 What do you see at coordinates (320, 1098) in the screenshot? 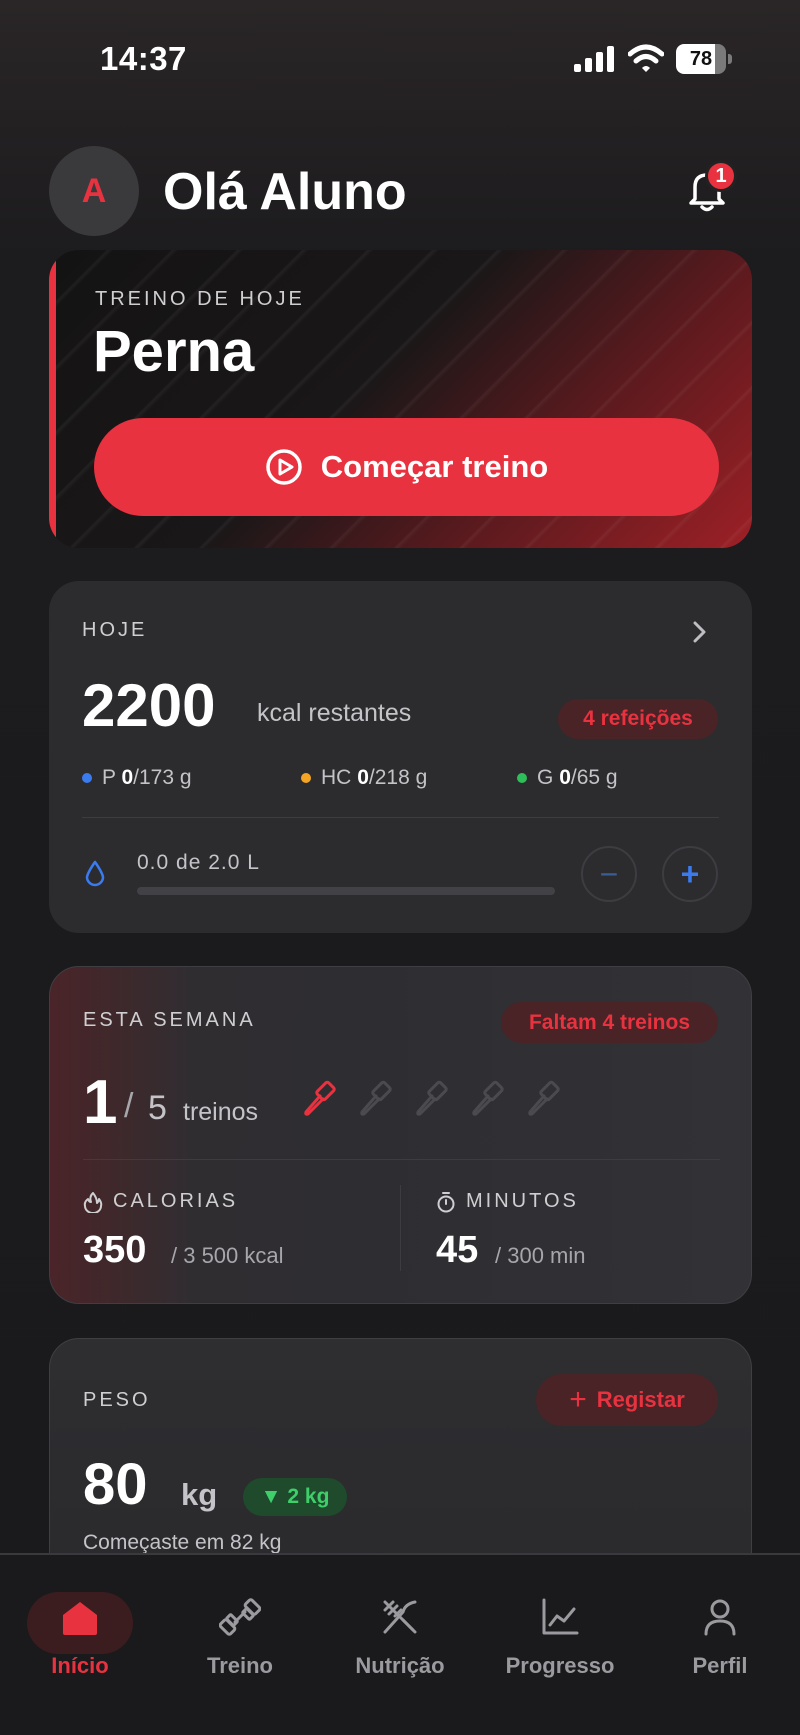
I see `workout-done-icon` at bounding box center [320, 1098].